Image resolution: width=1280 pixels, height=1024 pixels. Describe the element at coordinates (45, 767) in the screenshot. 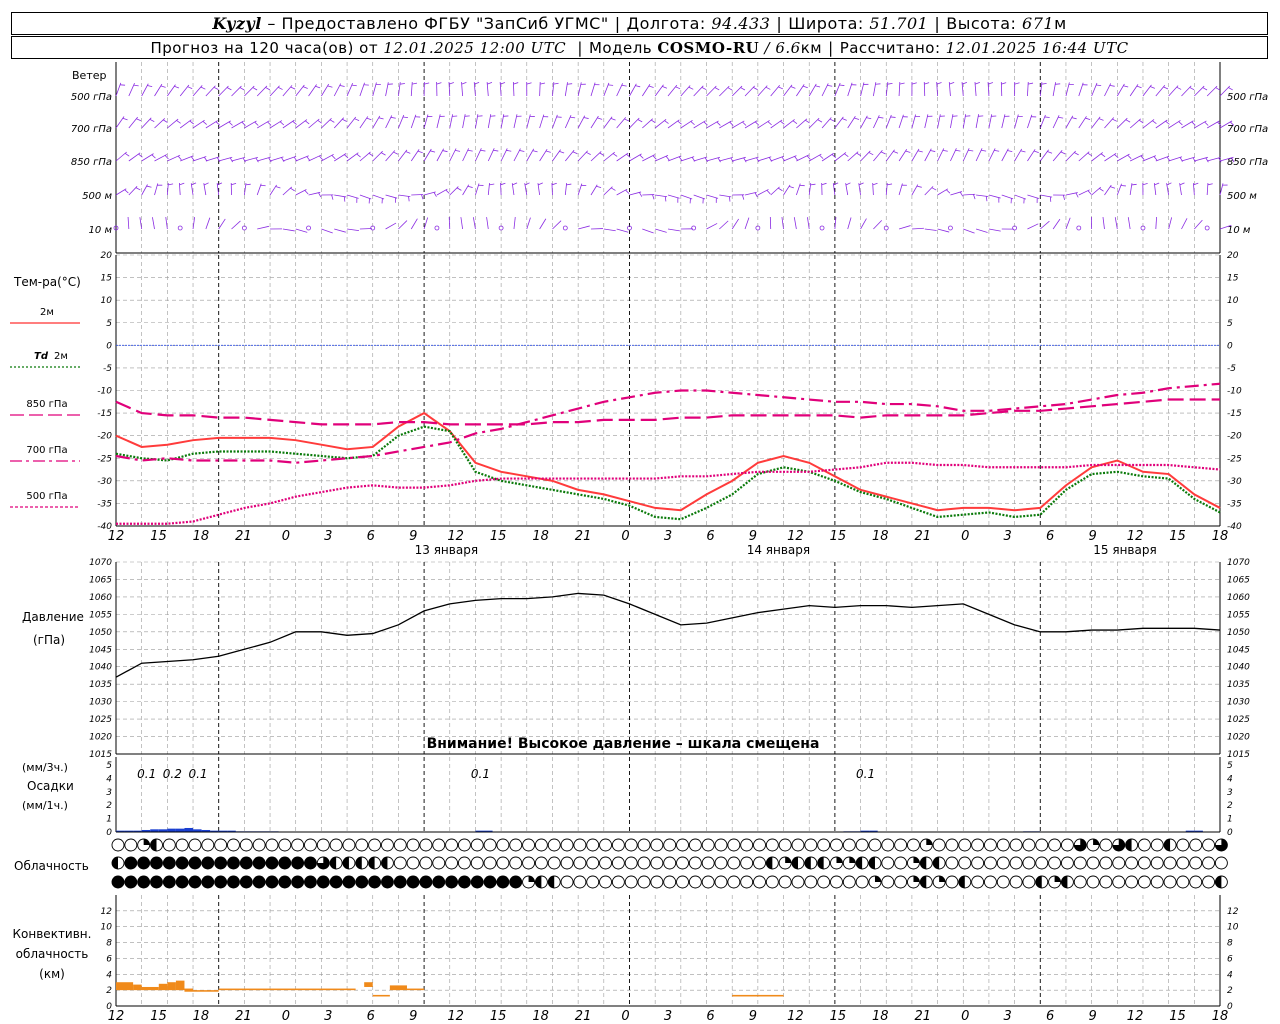

I see `precip-unit3: (мм/3ч.)` at that location.